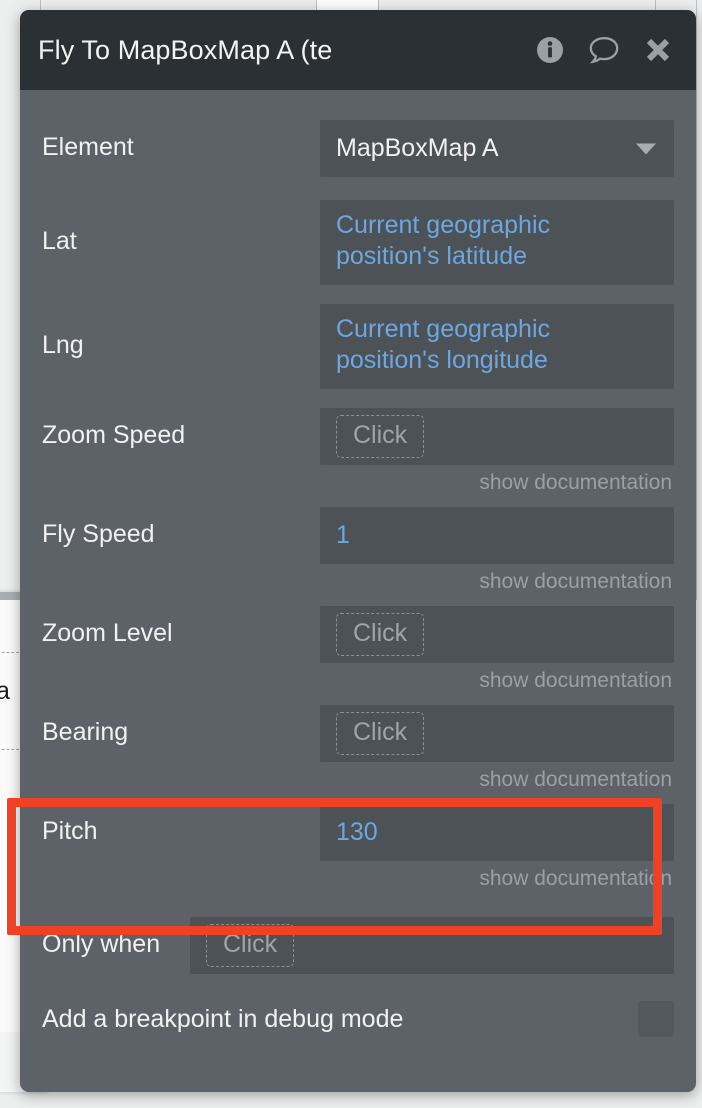 The image size is (702, 1108). I want to click on comment-icon, so click(604, 50).